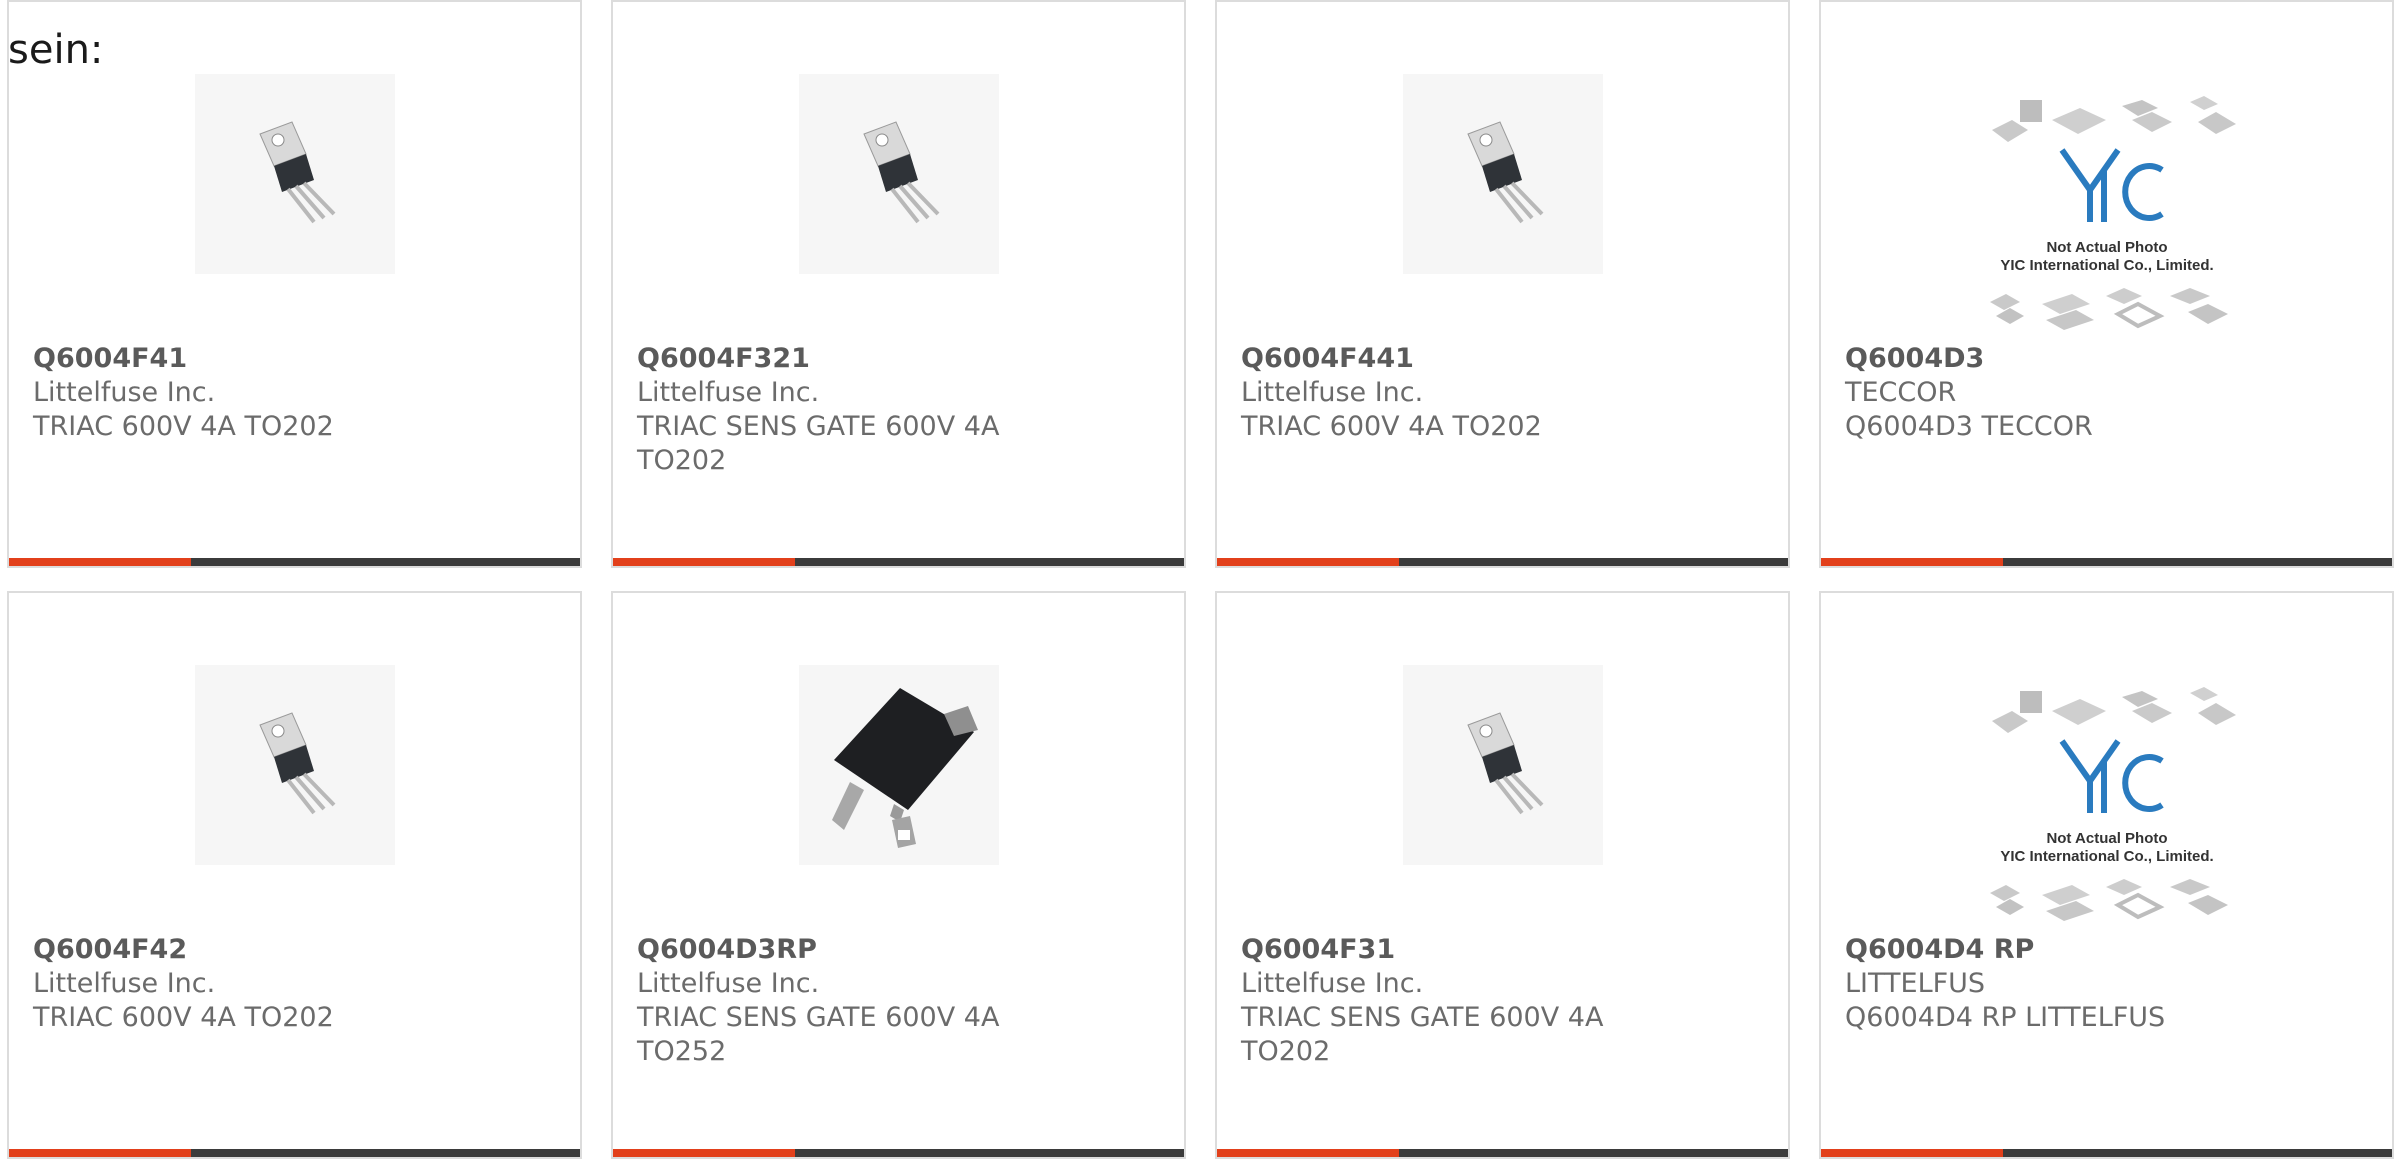 The image size is (2400, 1159). What do you see at coordinates (263, 359) in the screenshot?
I see `part-number: Q6004F41` at bounding box center [263, 359].